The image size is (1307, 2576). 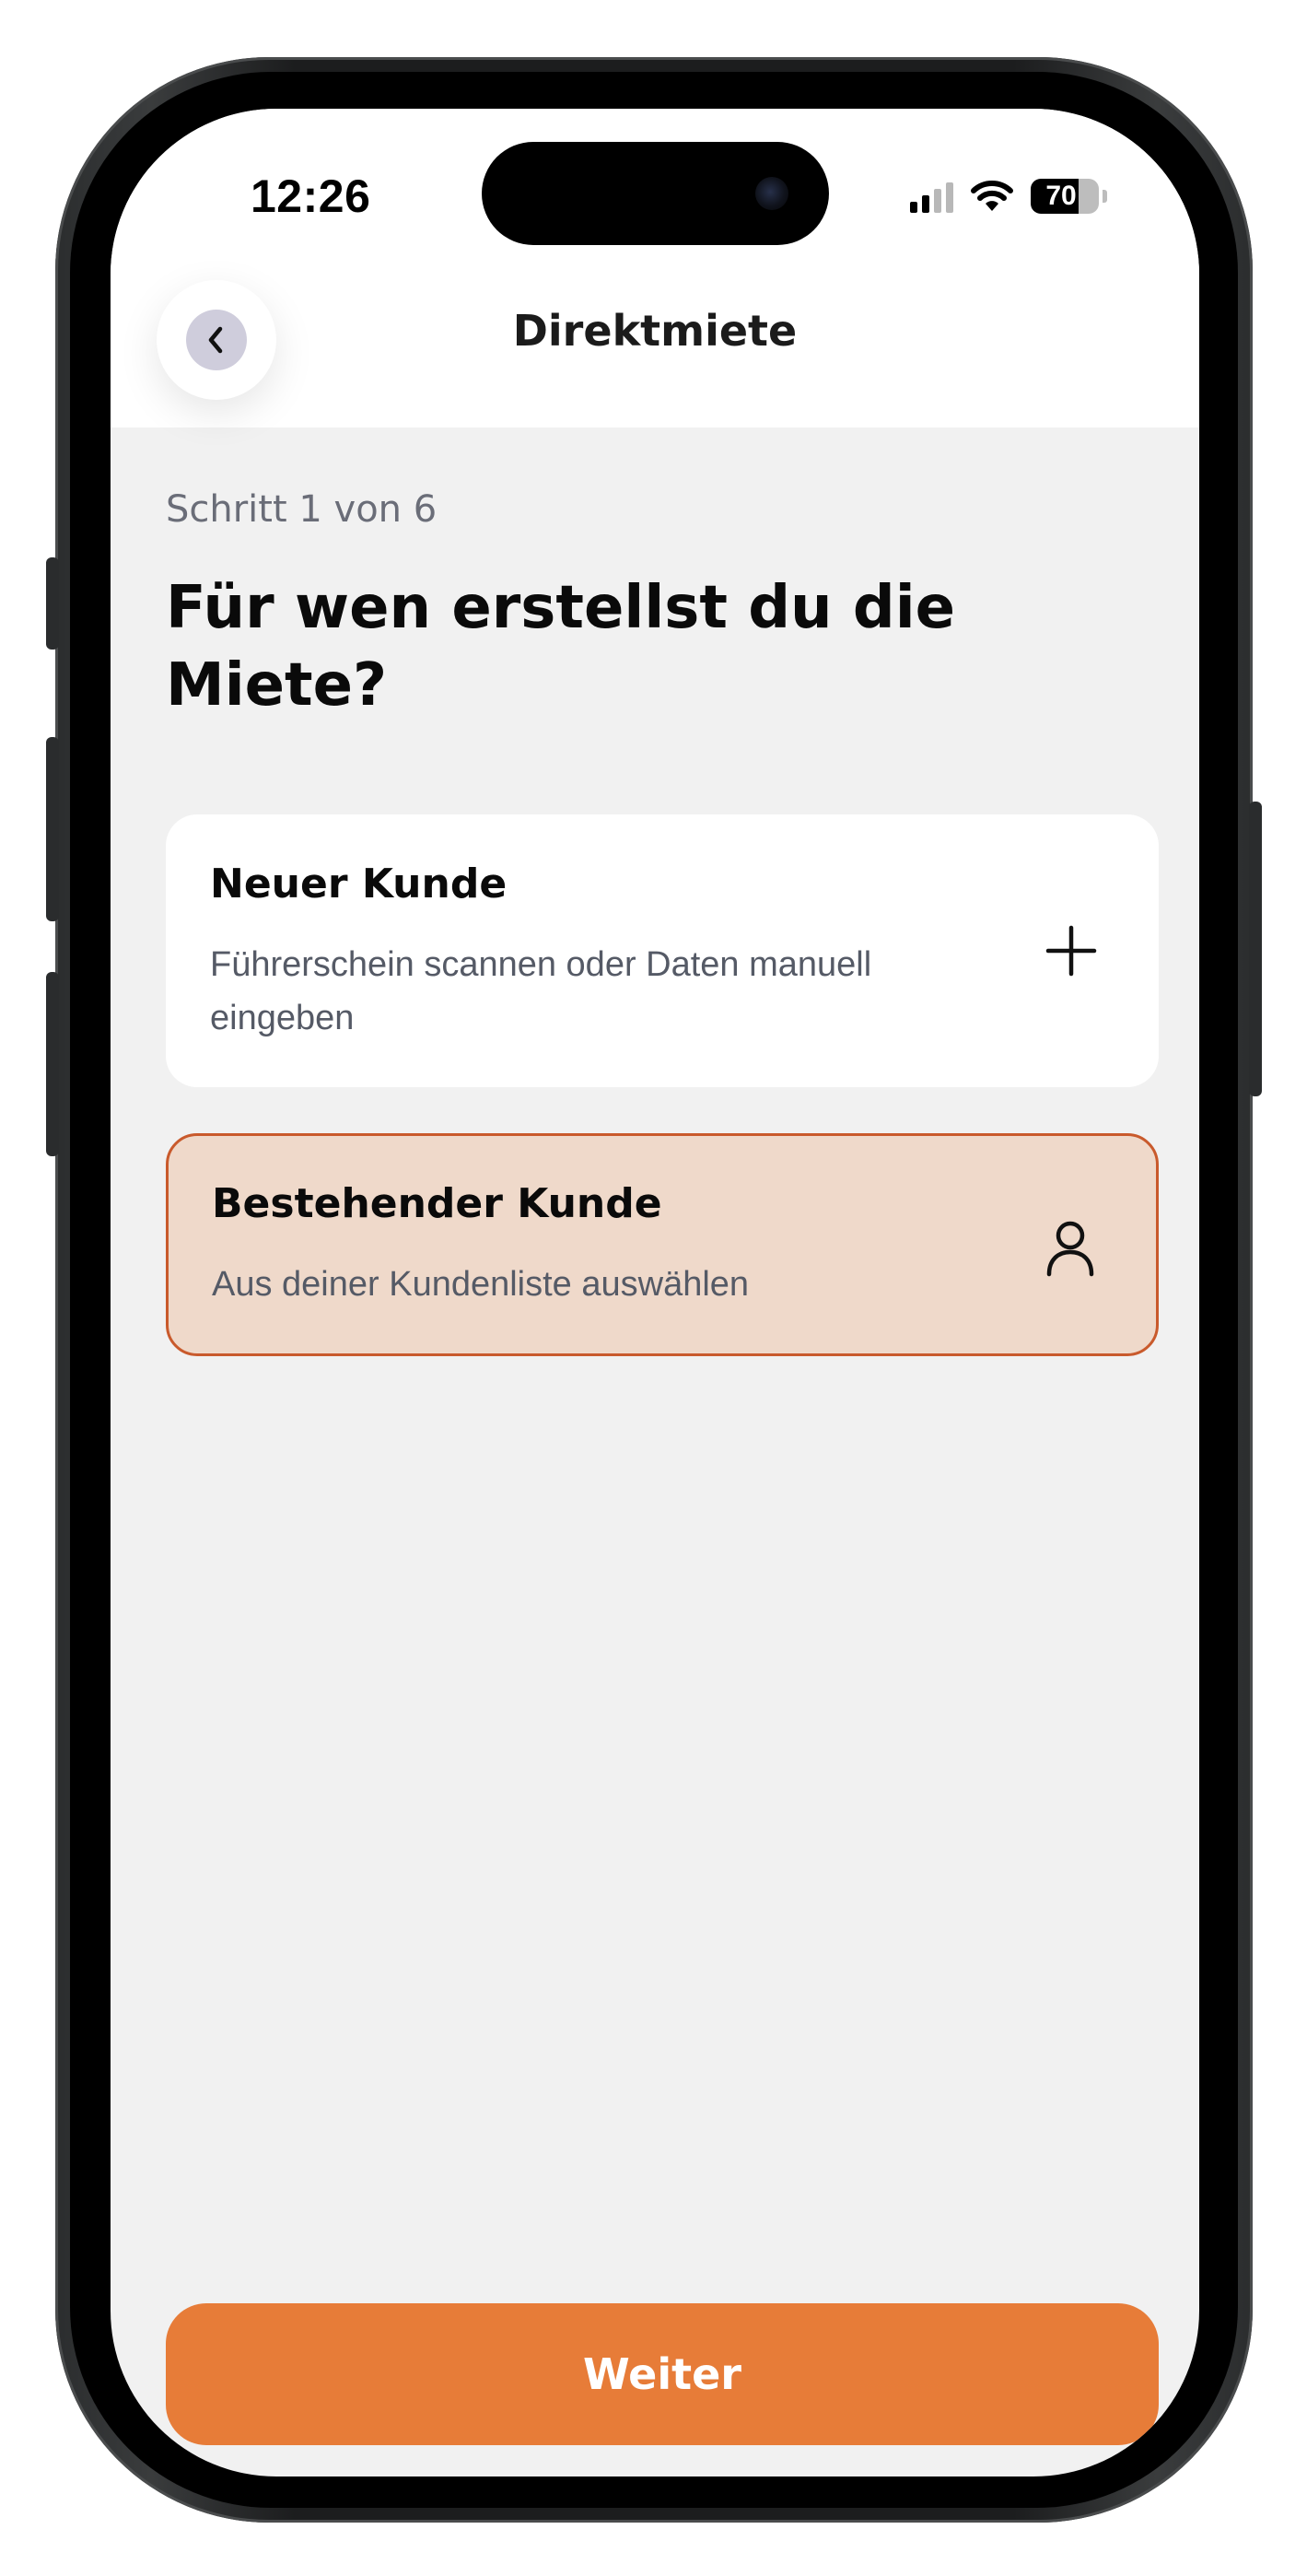 What do you see at coordinates (1071, 951) in the screenshot?
I see `plus-icon` at bounding box center [1071, 951].